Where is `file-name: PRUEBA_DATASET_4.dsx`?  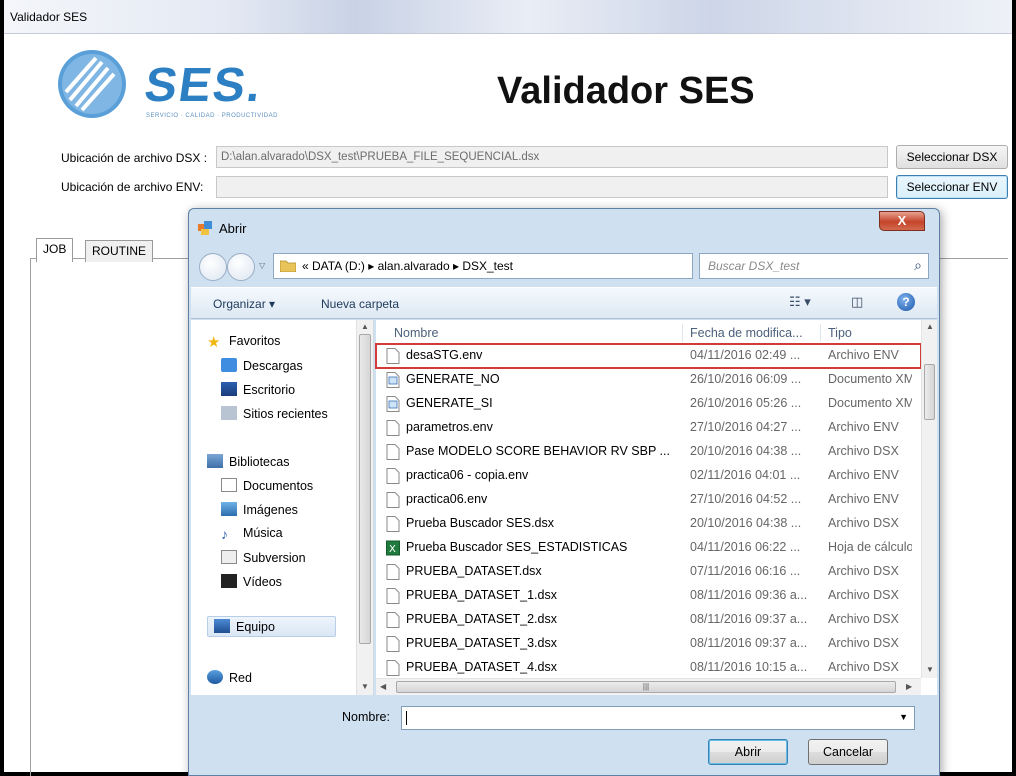
file-name: PRUEBA_DATASET_4.dsx is located at coordinates (481, 667).